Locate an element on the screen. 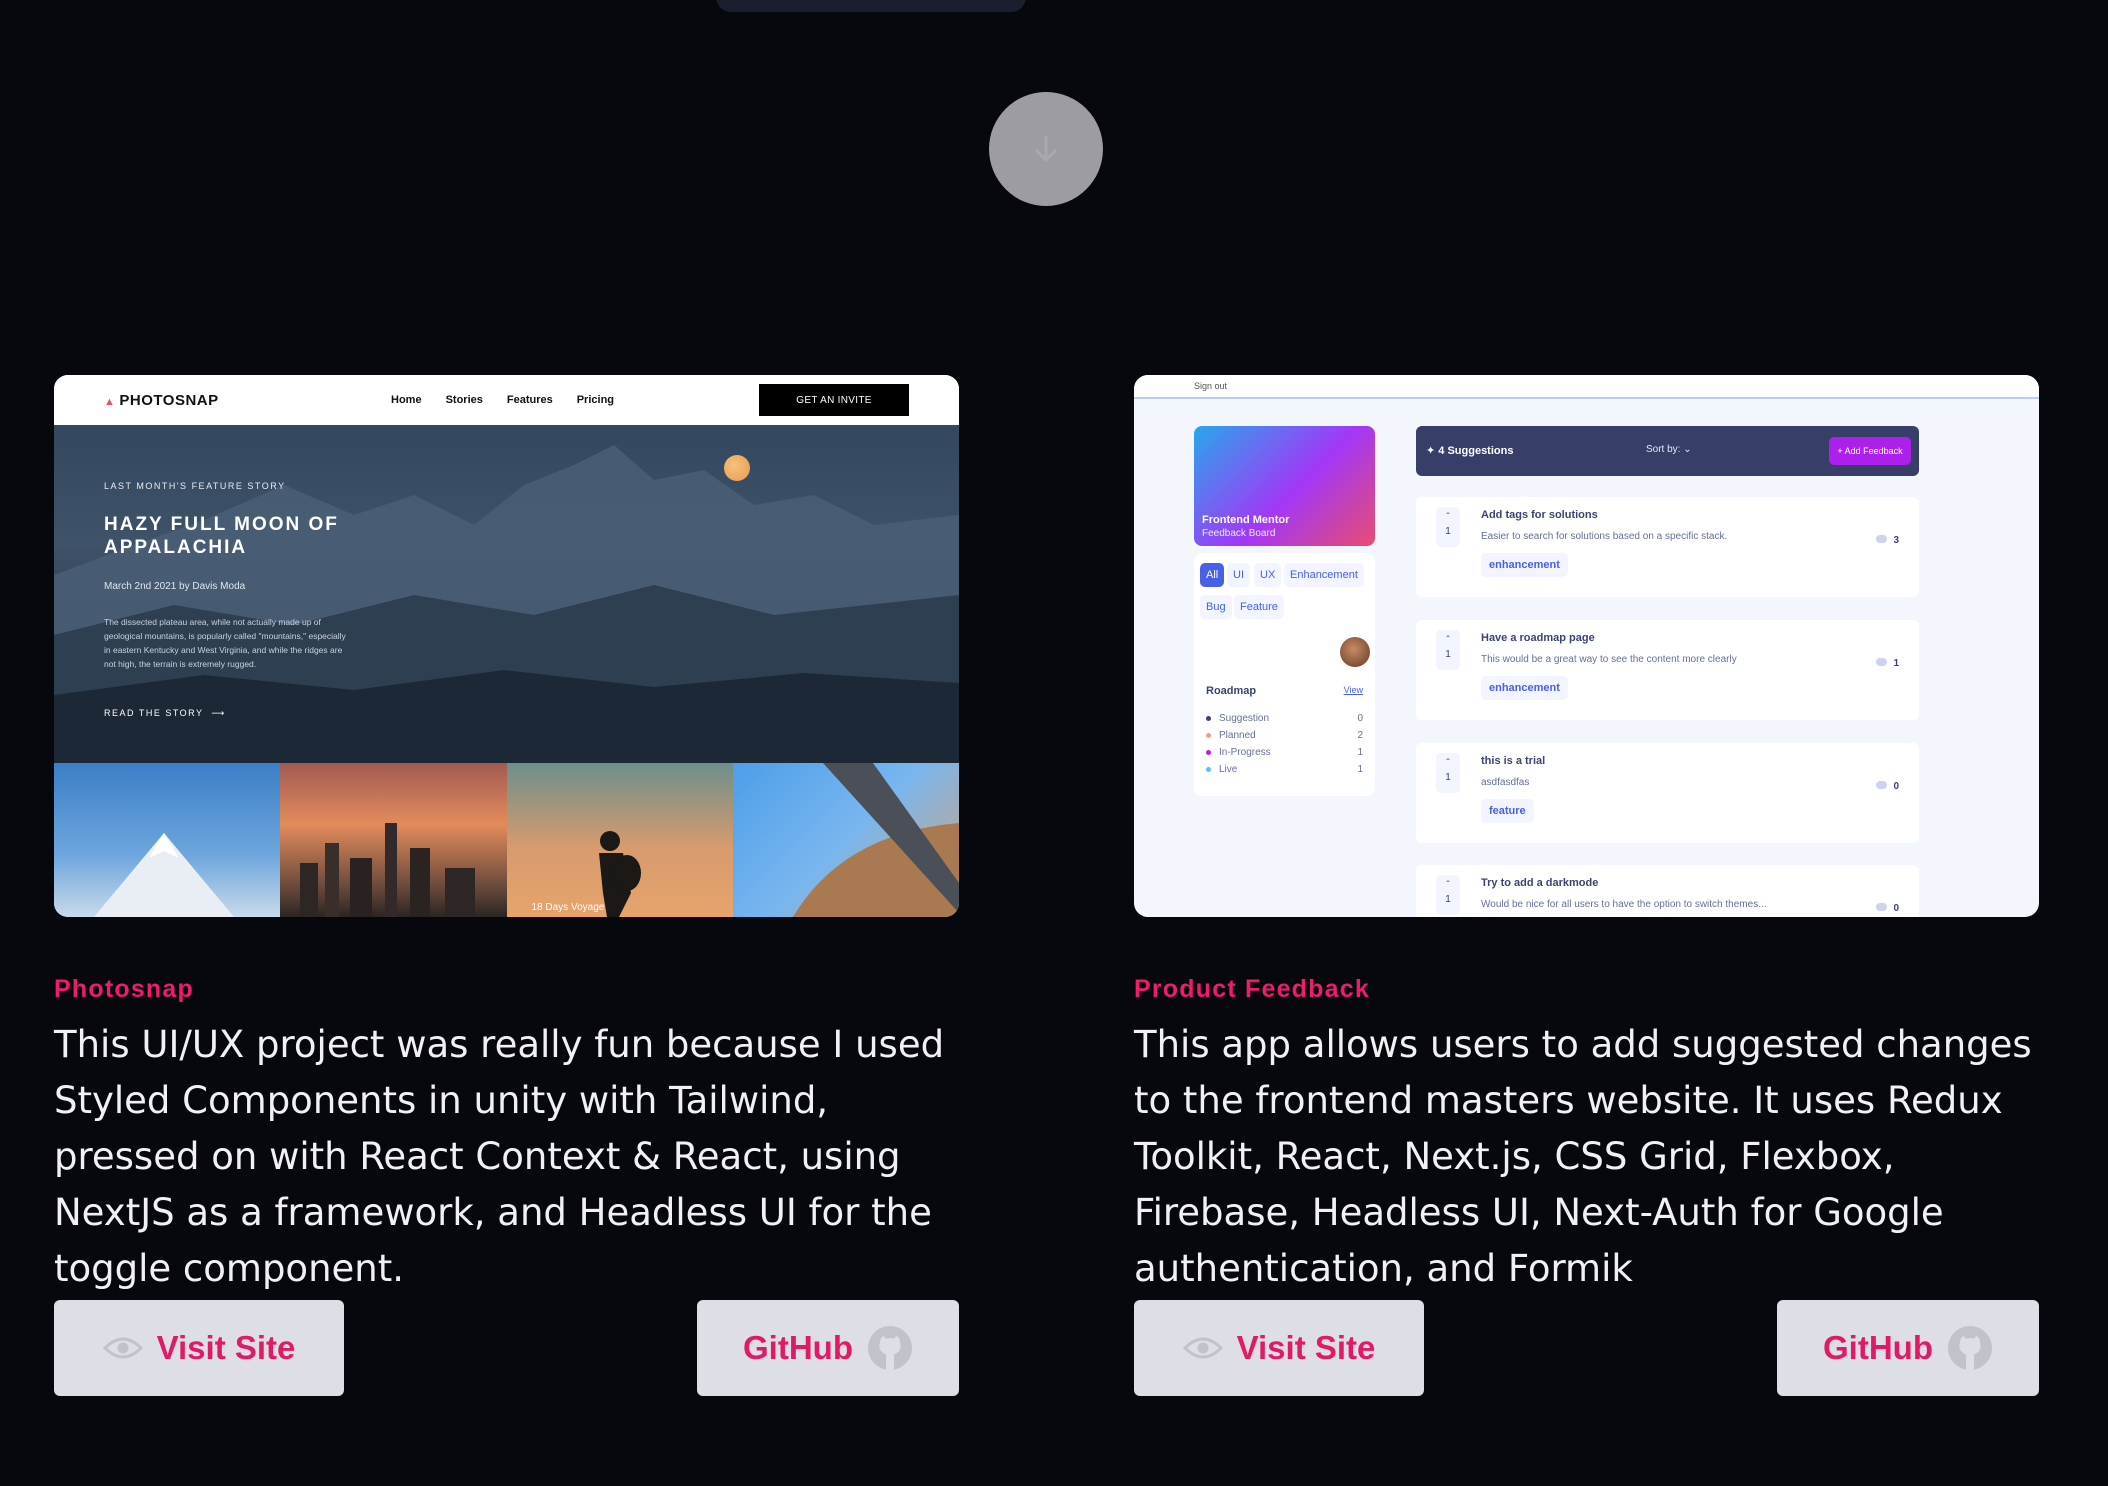 Image resolution: width=2108 pixels, height=1486 pixels. visit-site-button-product-feedback: Visit Site is located at coordinates (1279, 1348).